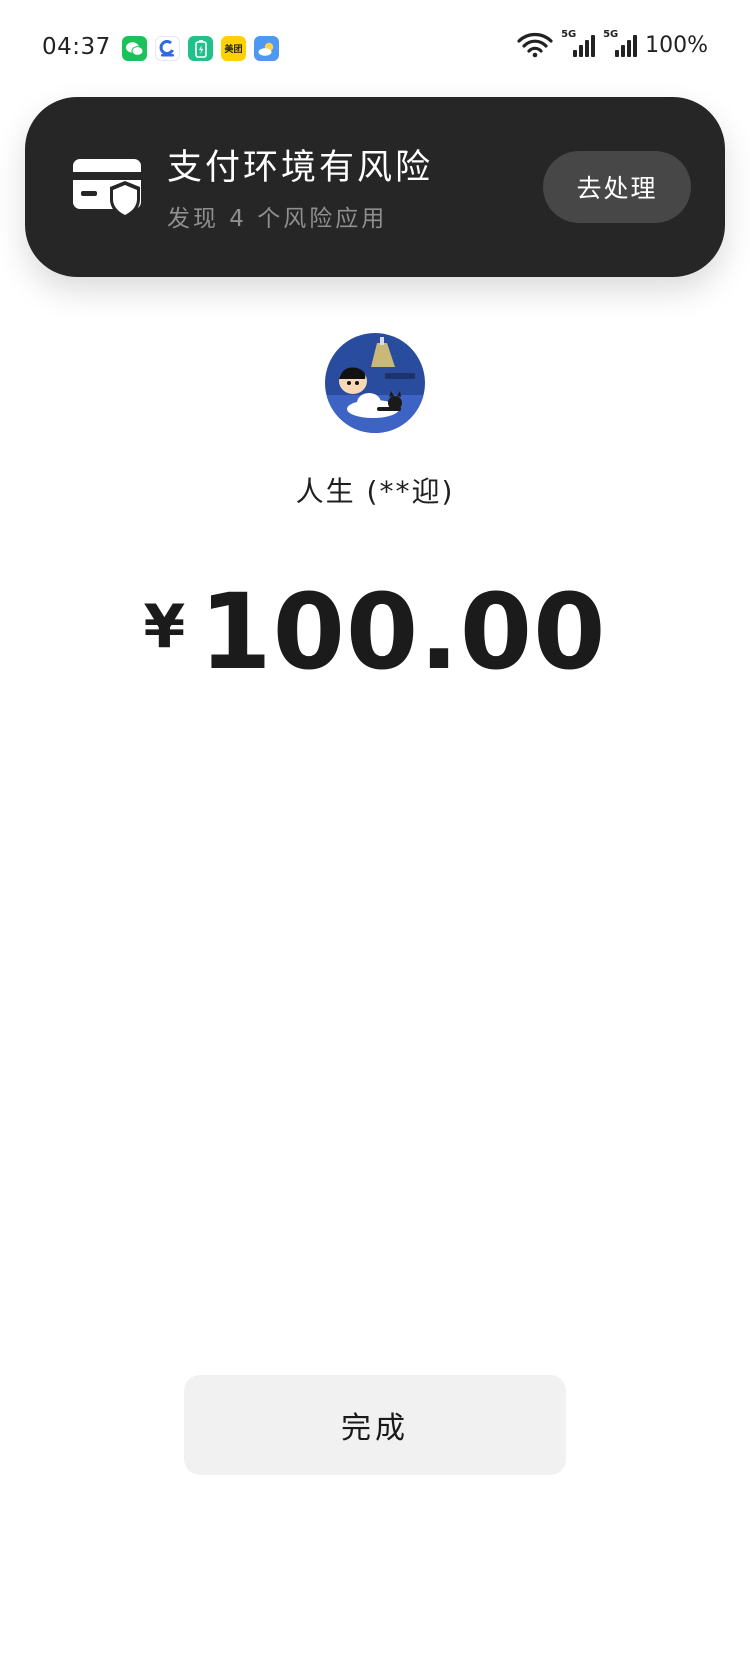 Image resolution: width=750 pixels, height=1675 pixels. I want to click on risk-subtitle: 发现 4 个风险应用, so click(277, 219).